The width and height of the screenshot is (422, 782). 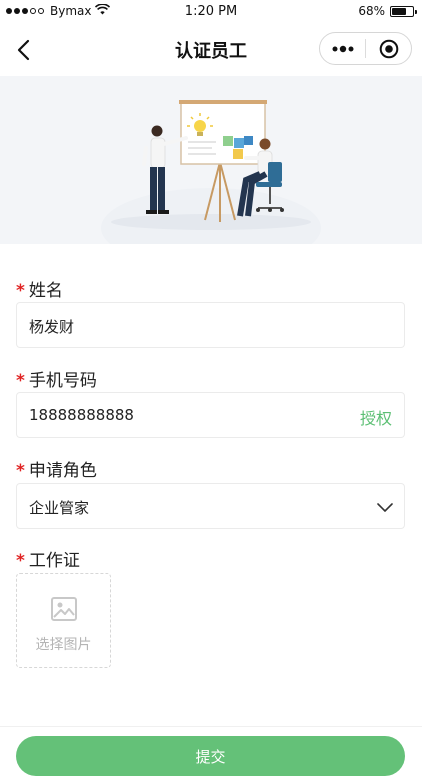 What do you see at coordinates (387, 11) in the screenshot?
I see `status-right: 68%` at bounding box center [387, 11].